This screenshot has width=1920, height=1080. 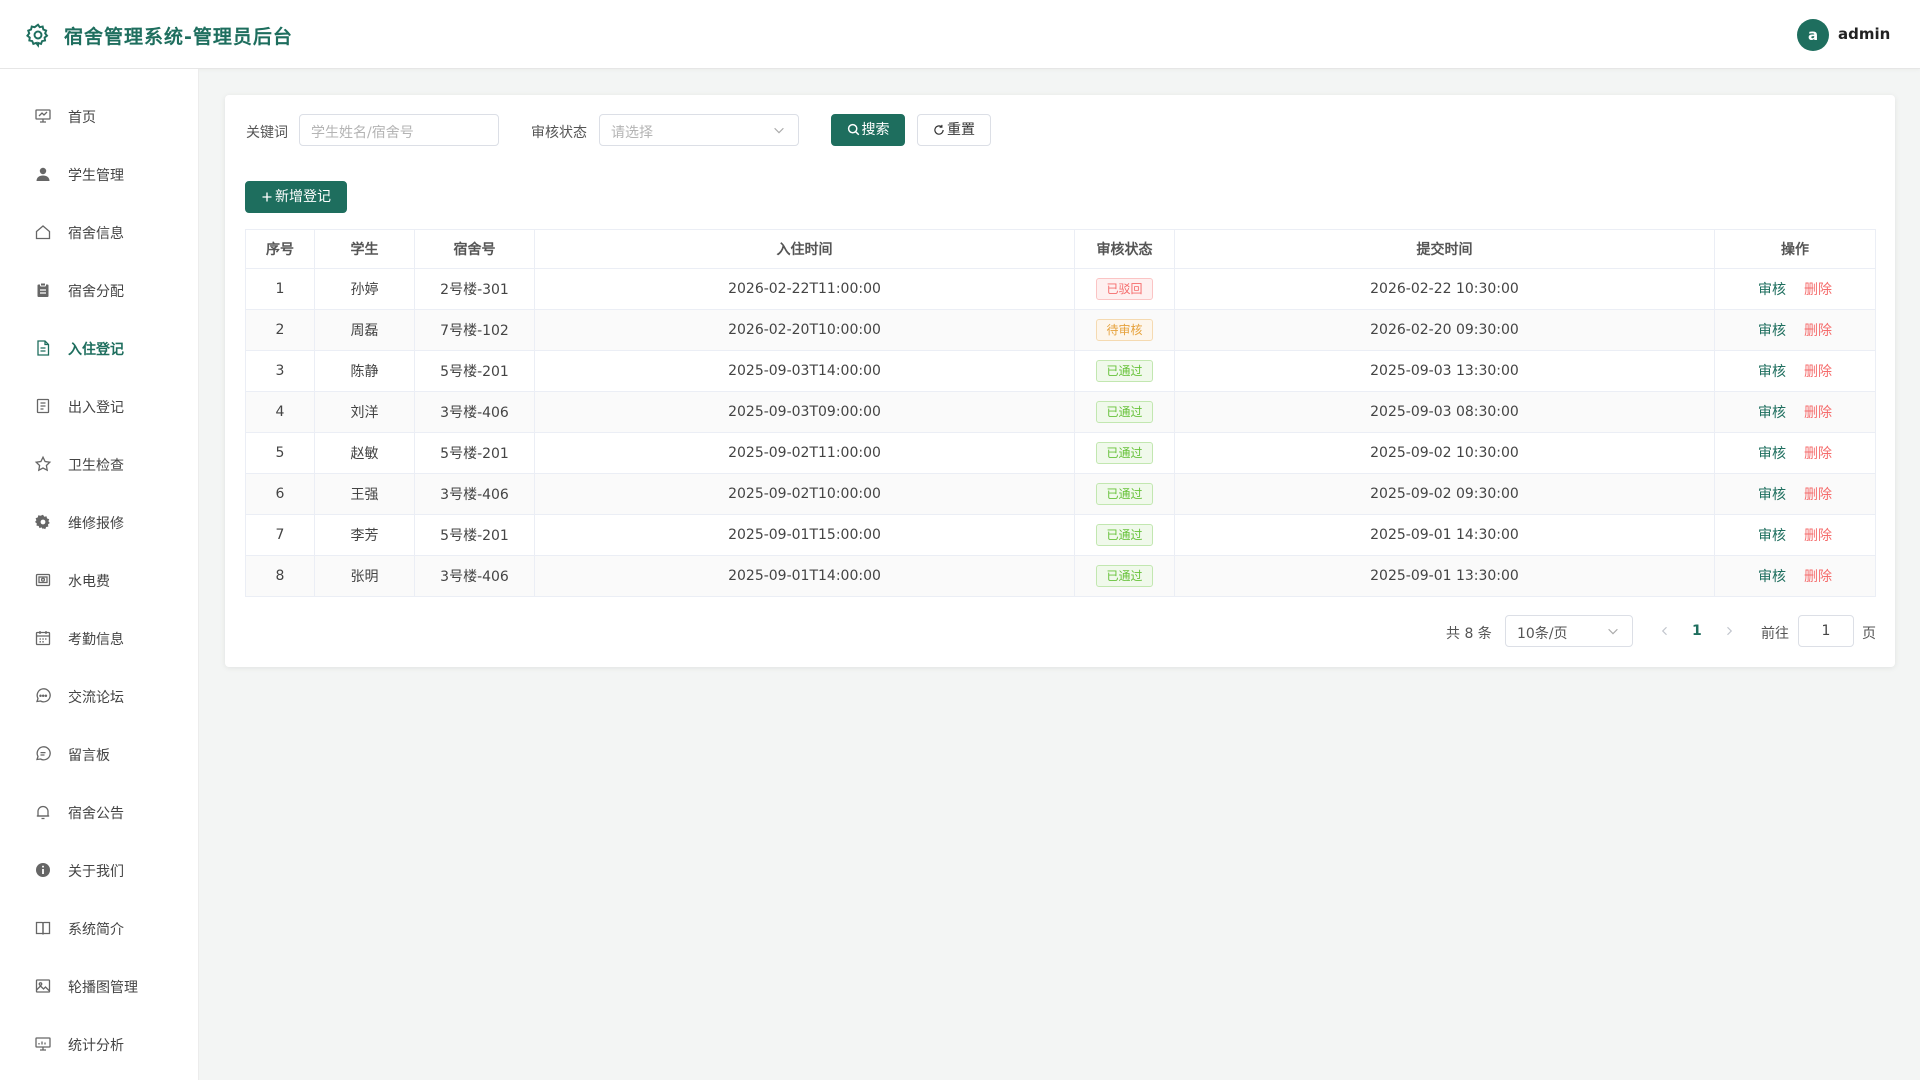 What do you see at coordinates (954, 130) in the screenshot?
I see `reset-button: 重置` at bounding box center [954, 130].